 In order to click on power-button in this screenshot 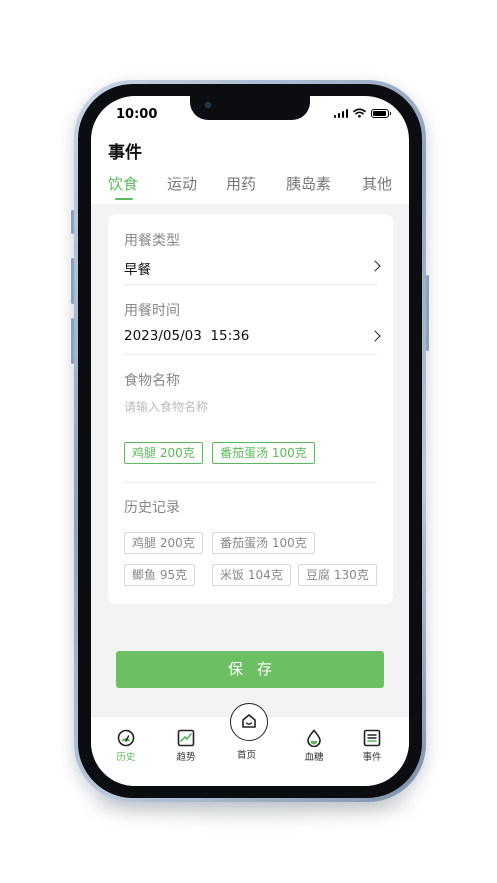, I will do `click(427, 313)`.